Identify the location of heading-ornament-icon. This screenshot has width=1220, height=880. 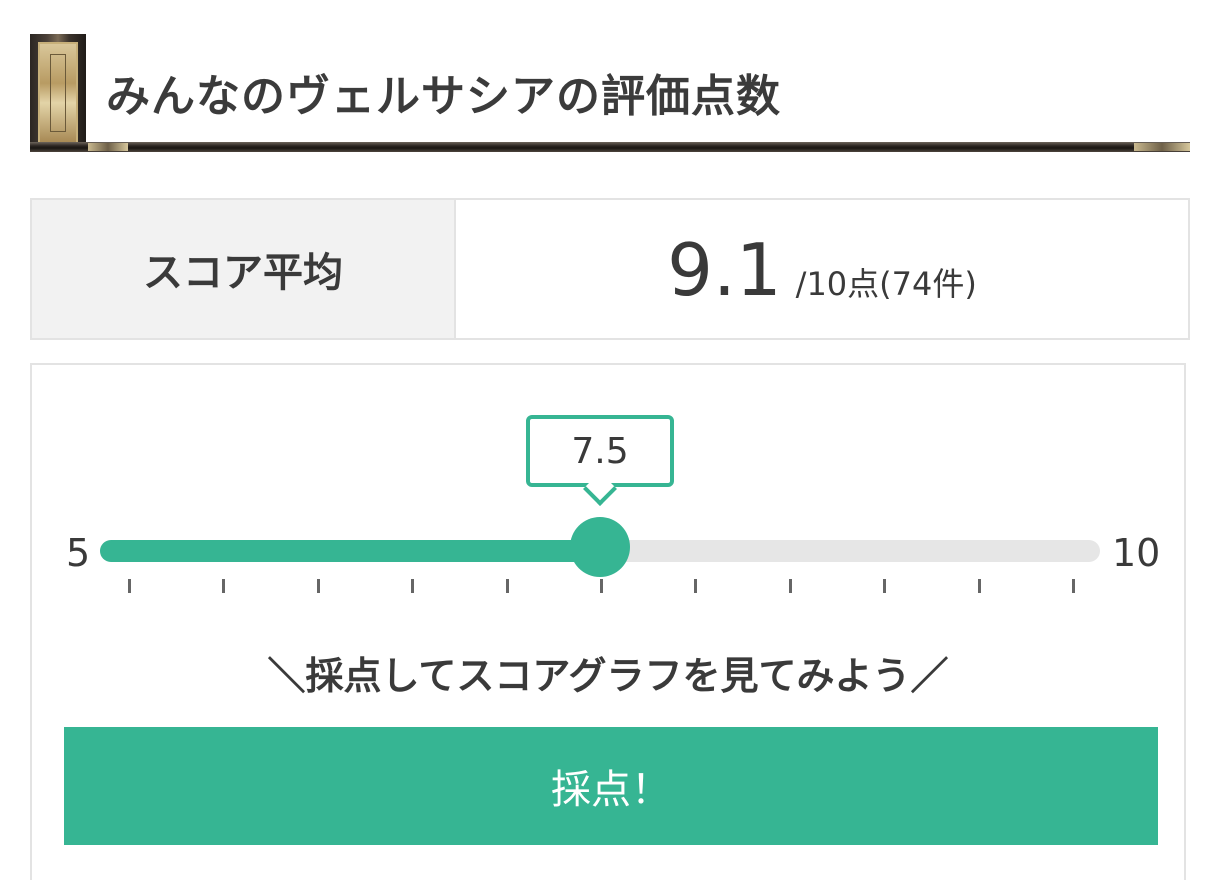
(58, 93).